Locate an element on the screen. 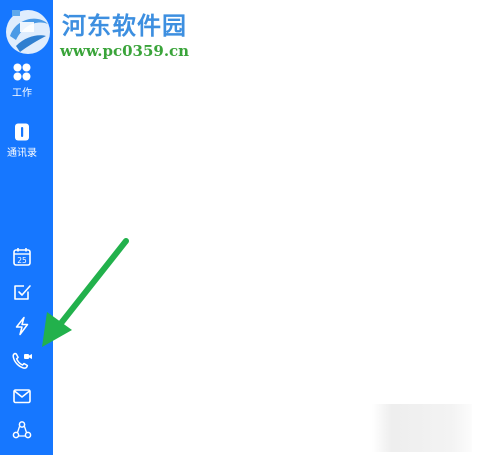  annotation-arrow is located at coordinates (85, 292).